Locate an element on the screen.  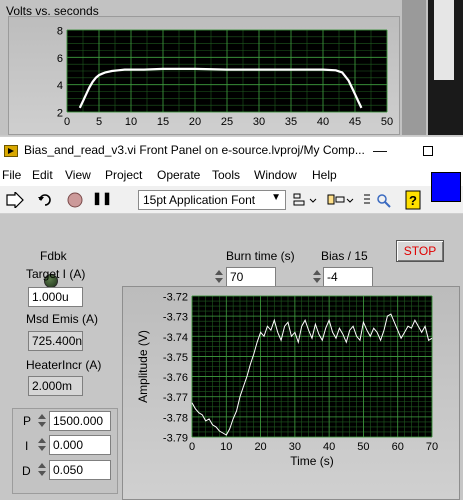
x-tick-label: 45 is located at coordinates (355, 122).